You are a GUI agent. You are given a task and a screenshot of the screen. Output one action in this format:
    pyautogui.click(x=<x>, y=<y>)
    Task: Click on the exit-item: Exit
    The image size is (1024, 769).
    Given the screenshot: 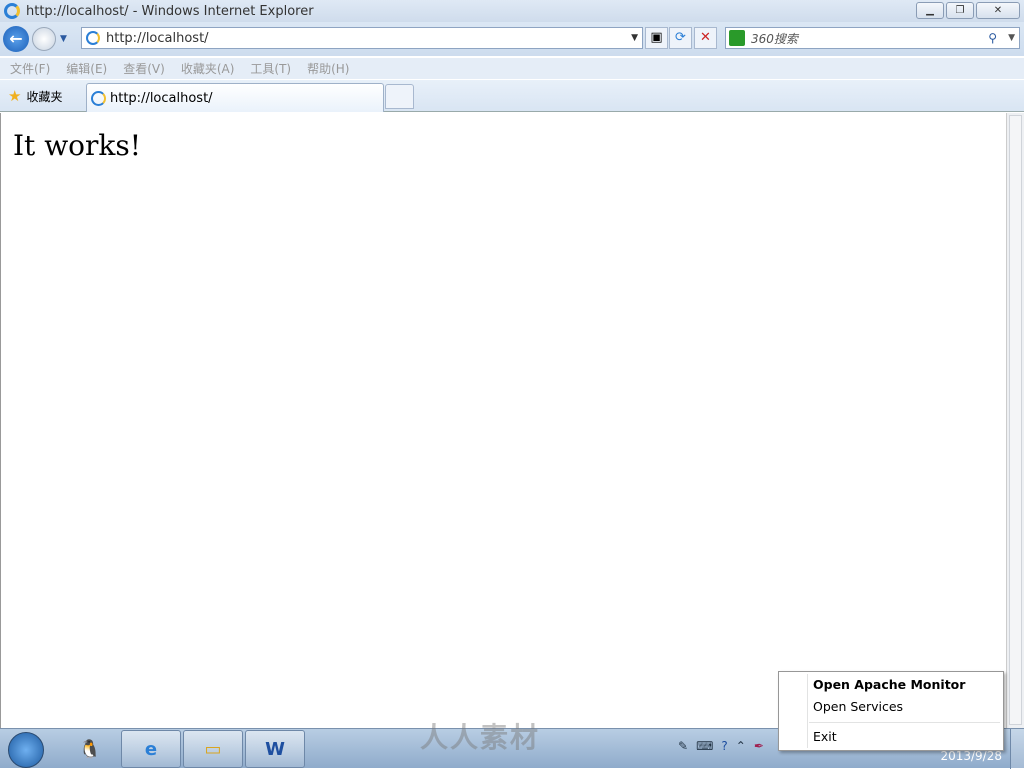 What is the action you would take?
    pyautogui.click(x=825, y=736)
    